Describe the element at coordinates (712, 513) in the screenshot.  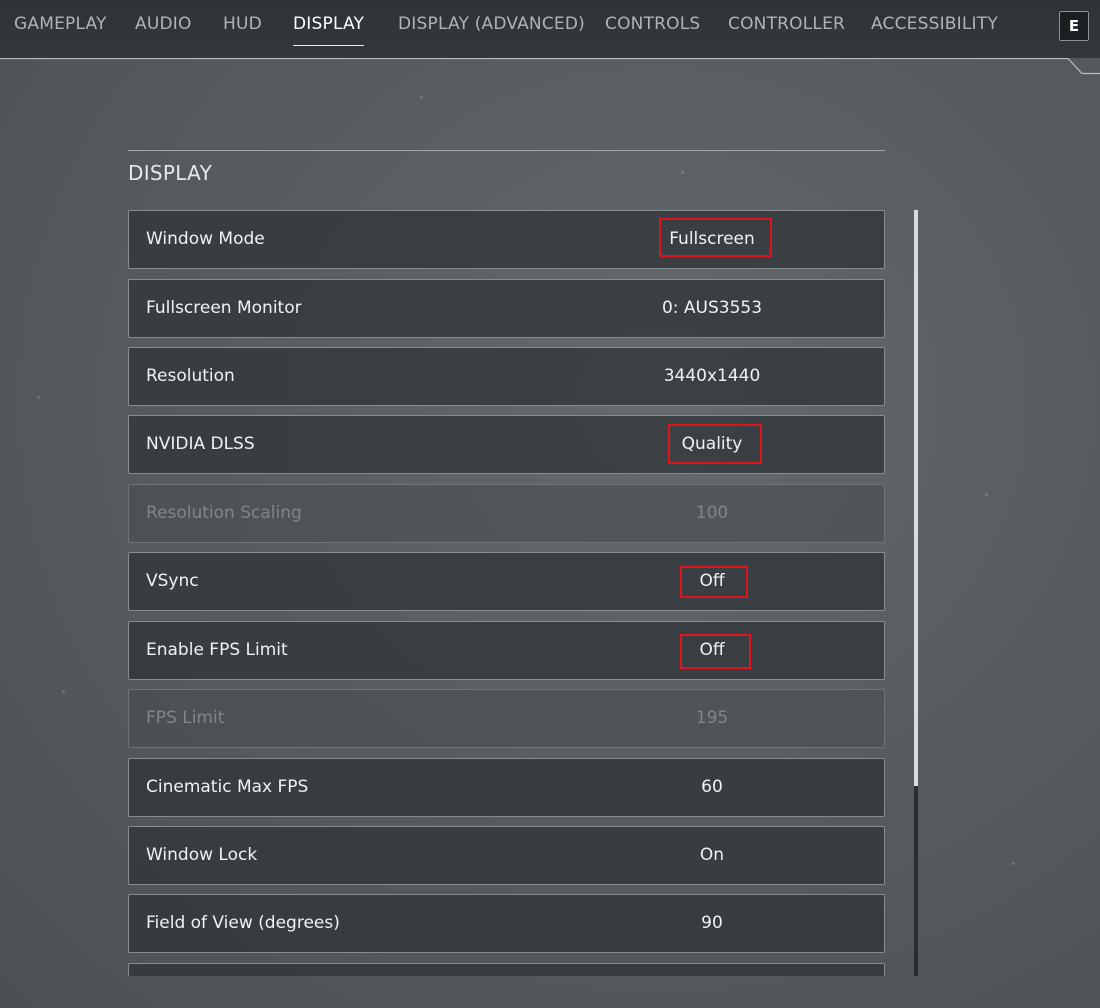
I see `setting-value: 100` at that location.